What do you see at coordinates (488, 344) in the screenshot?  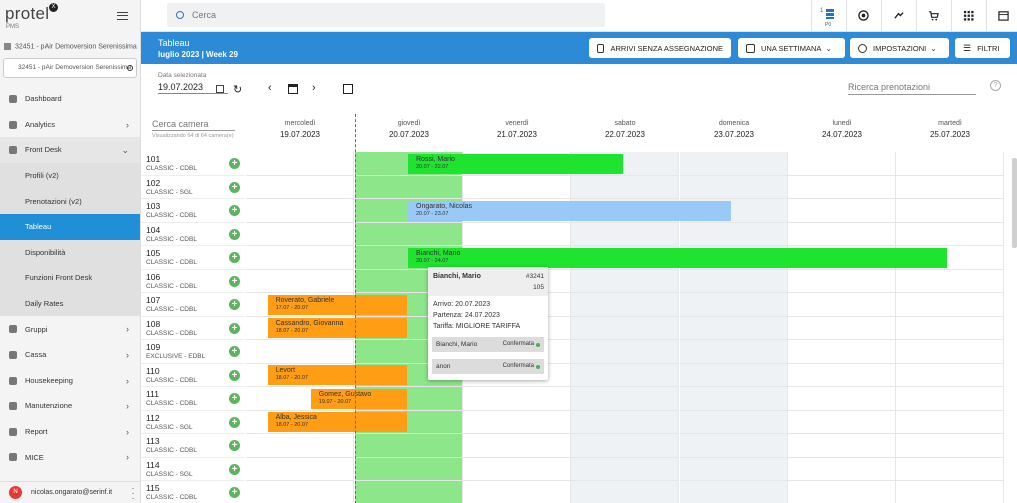 I see `popup-guest-row: Bianchi, Mario Confermata` at bounding box center [488, 344].